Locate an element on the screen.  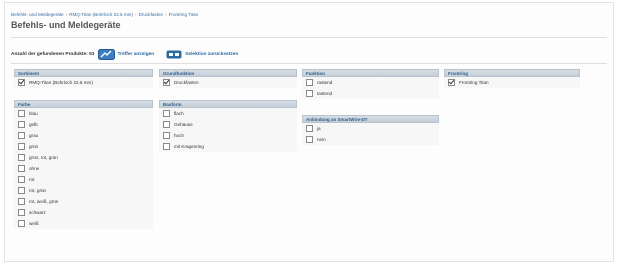
option-label: Druckfasten is located at coordinates (186, 82).